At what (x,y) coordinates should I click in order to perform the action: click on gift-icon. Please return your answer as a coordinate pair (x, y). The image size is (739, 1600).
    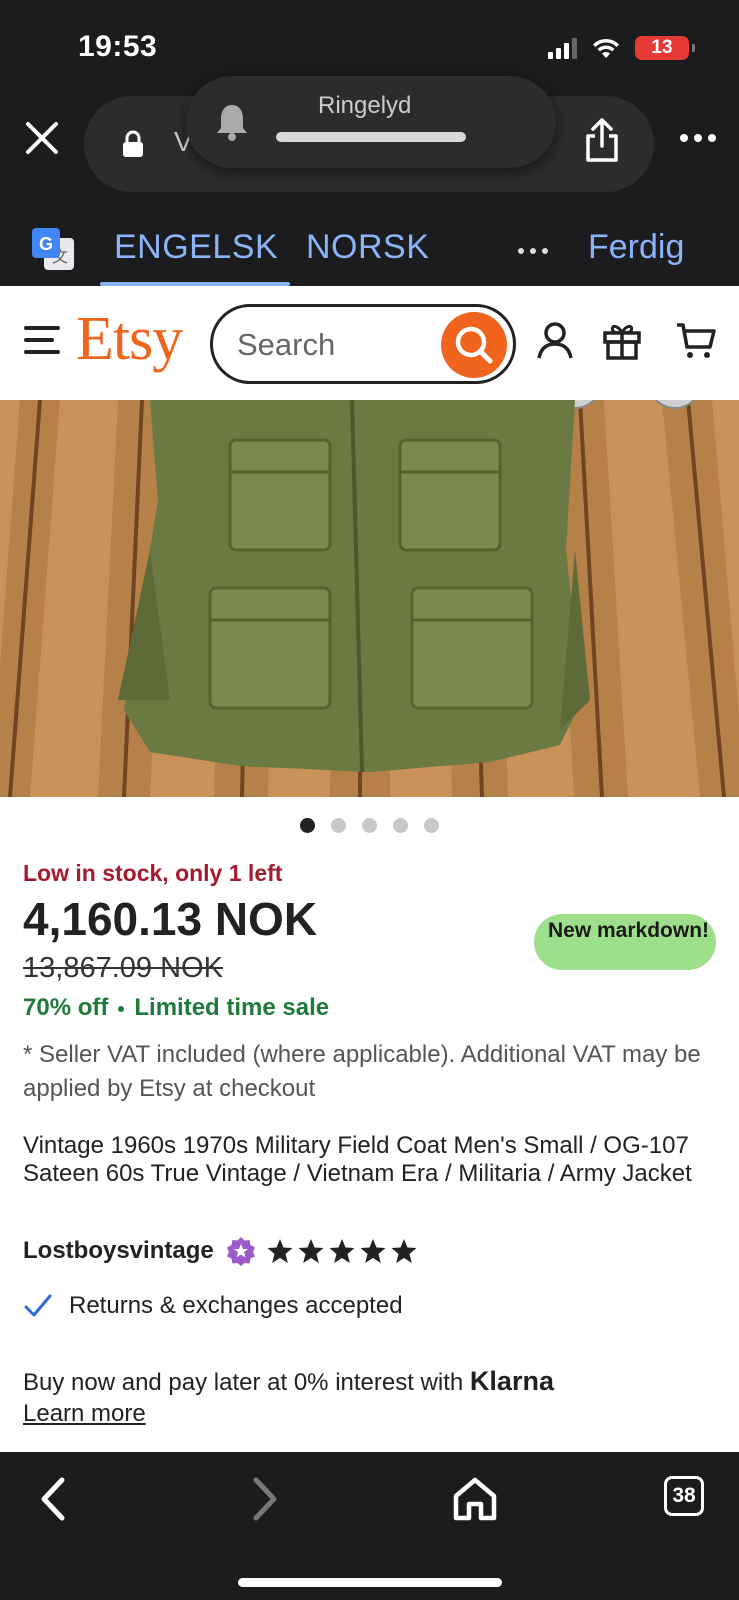
    Looking at the image, I should click on (622, 340).